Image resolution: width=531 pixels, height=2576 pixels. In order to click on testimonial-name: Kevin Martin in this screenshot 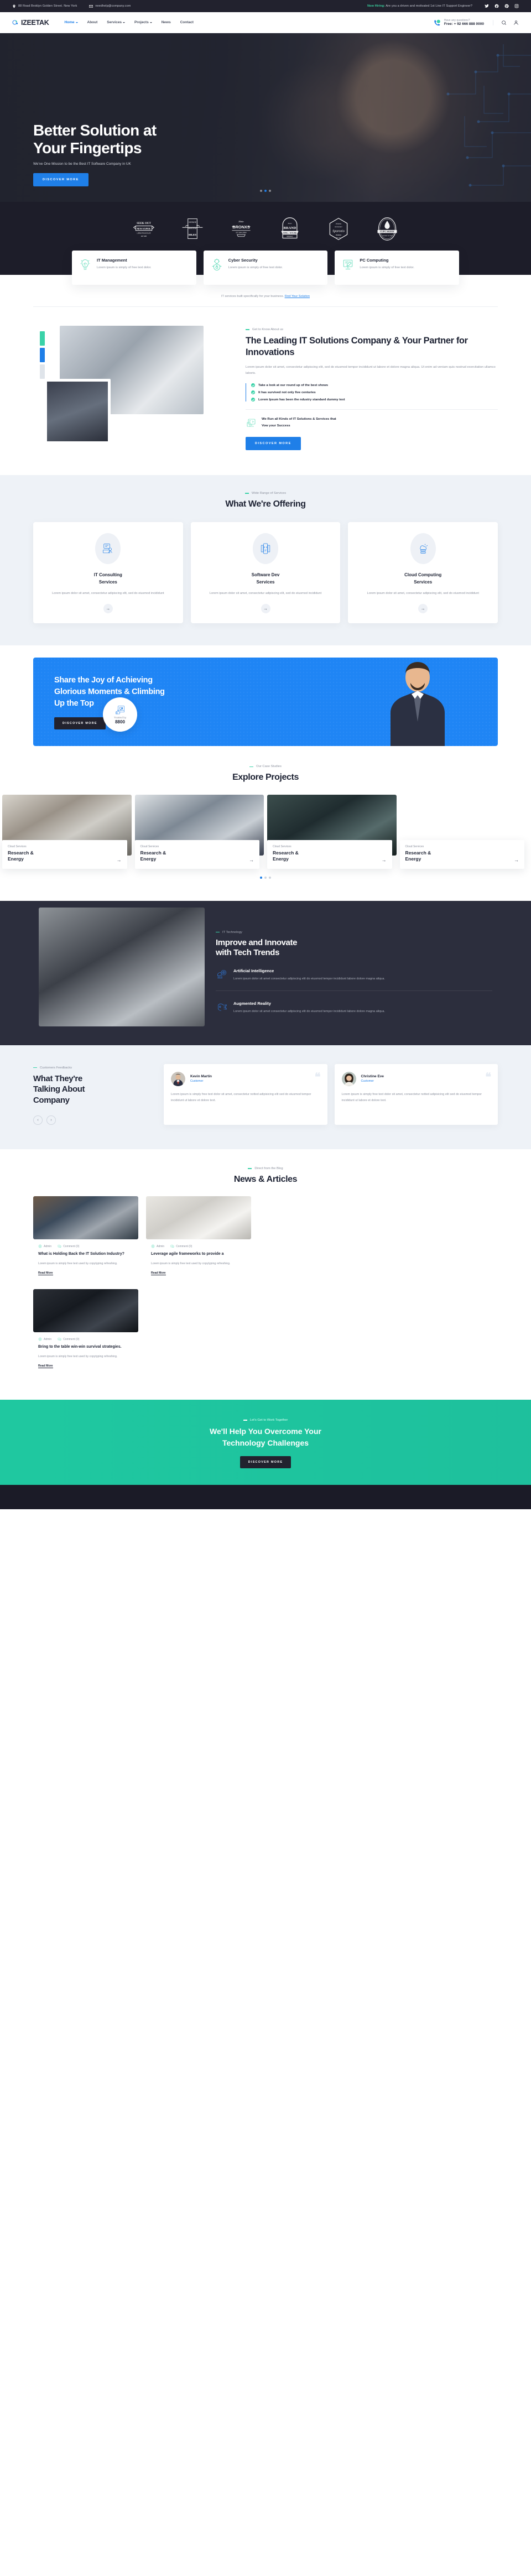, I will do `click(201, 1077)`.